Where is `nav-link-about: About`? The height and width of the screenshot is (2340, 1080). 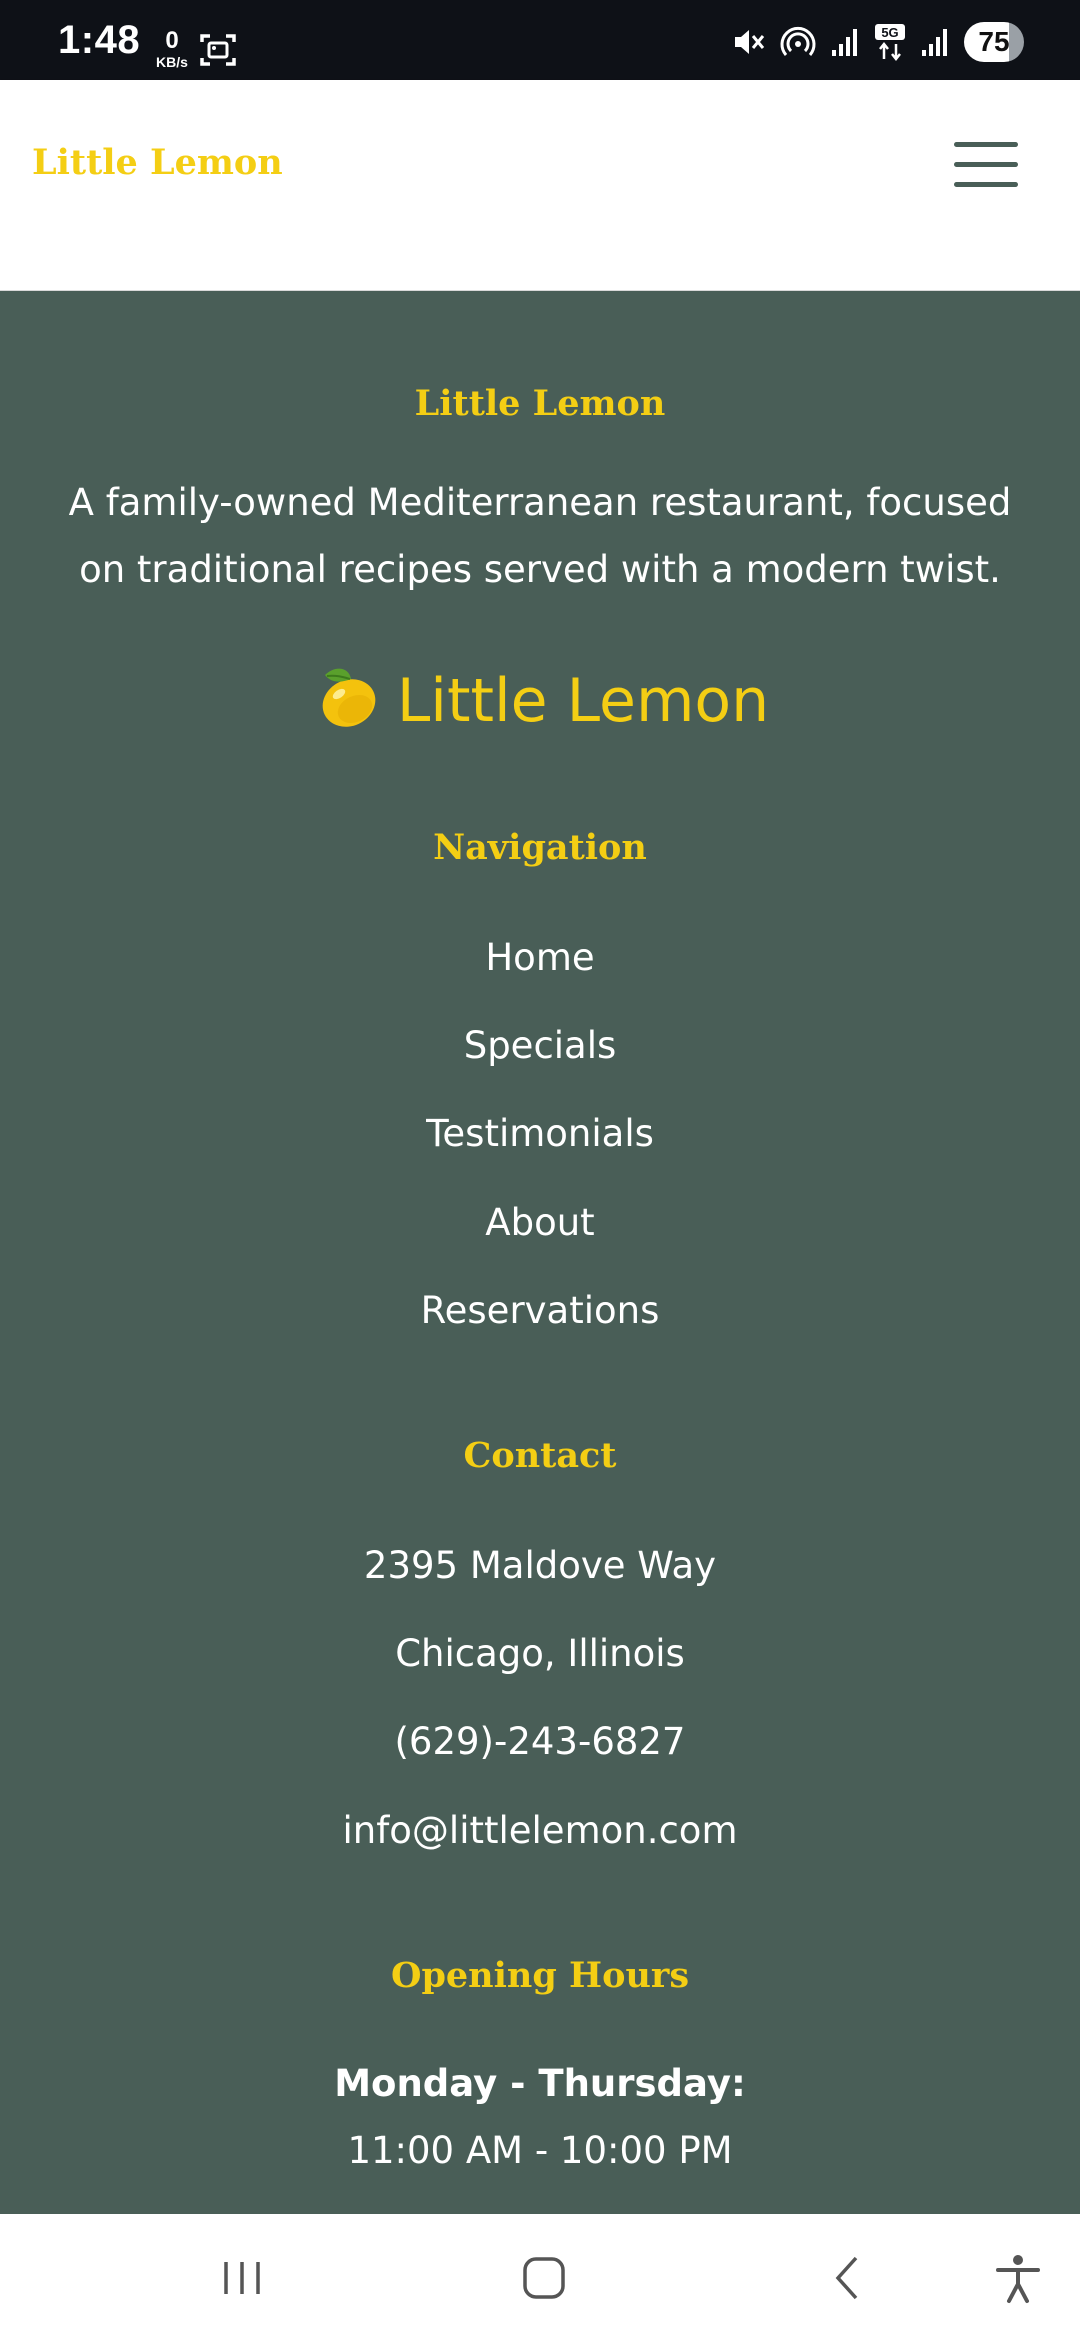
nav-link-about: About is located at coordinates (540, 1222).